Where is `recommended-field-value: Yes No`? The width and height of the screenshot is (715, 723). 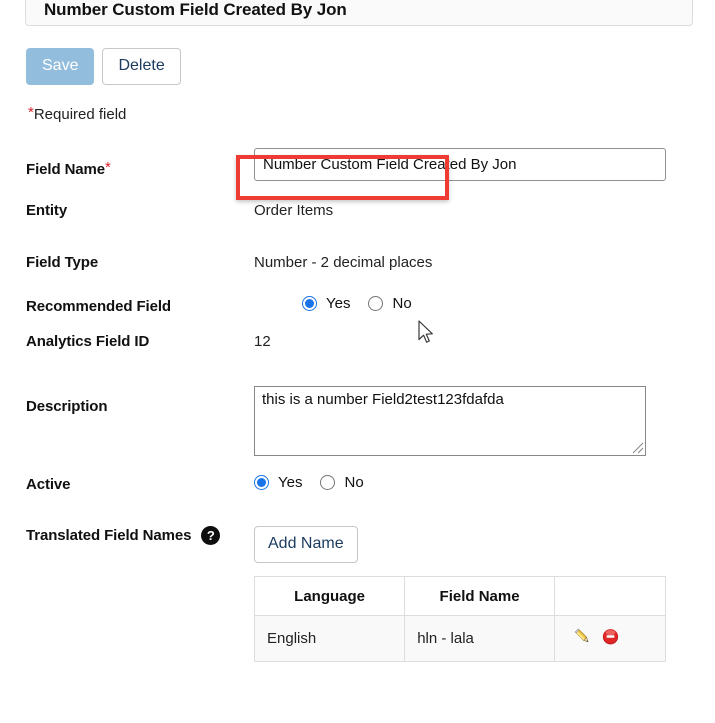
recommended-field-value: Yes No is located at coordinates (484, 299).